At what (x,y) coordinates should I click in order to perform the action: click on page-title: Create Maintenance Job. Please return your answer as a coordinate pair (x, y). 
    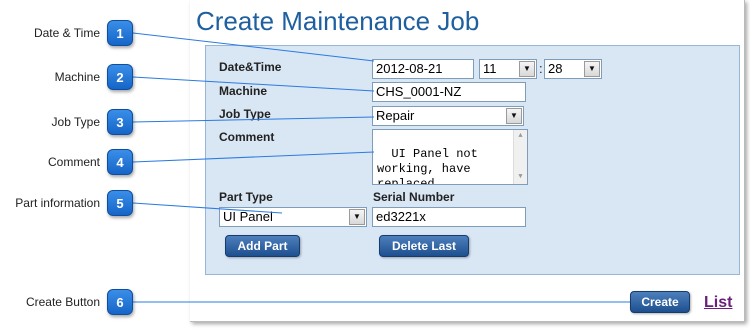
    Looking at the image, I should click on (338, 21).